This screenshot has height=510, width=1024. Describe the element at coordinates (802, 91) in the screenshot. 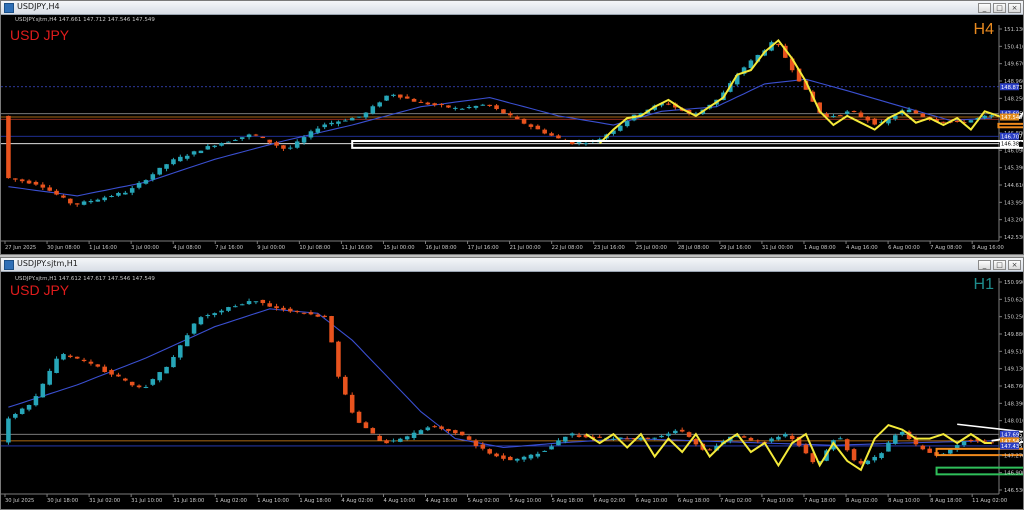

I see `zigzag-line` at that location.